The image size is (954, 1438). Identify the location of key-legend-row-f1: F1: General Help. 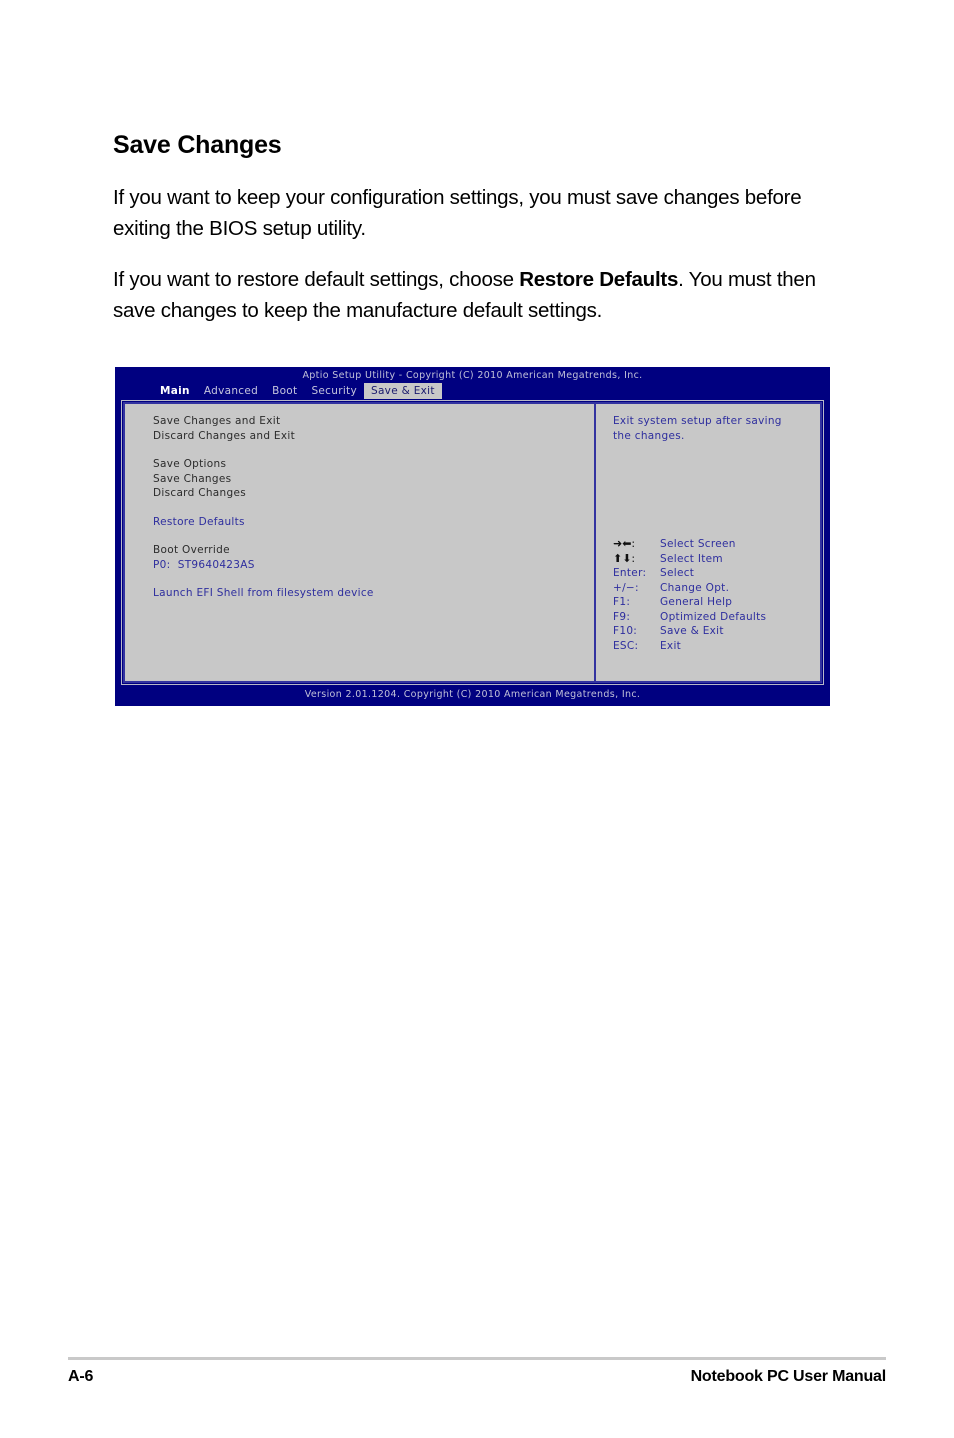
(689, 602).